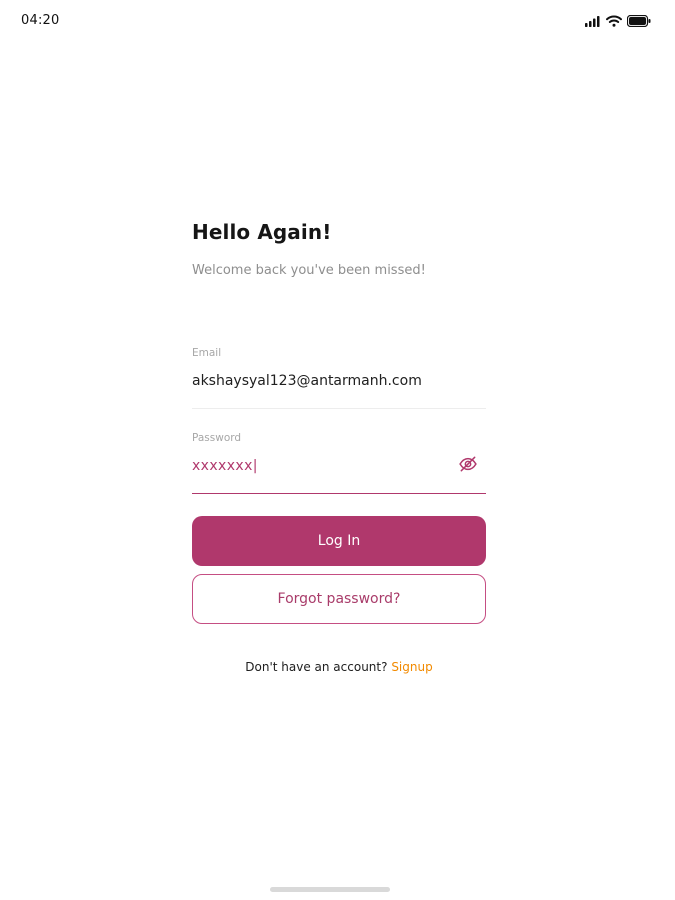  Describe the element at coordinates (217, 438) in the screenshot. I see `password-label: Password` at that location.